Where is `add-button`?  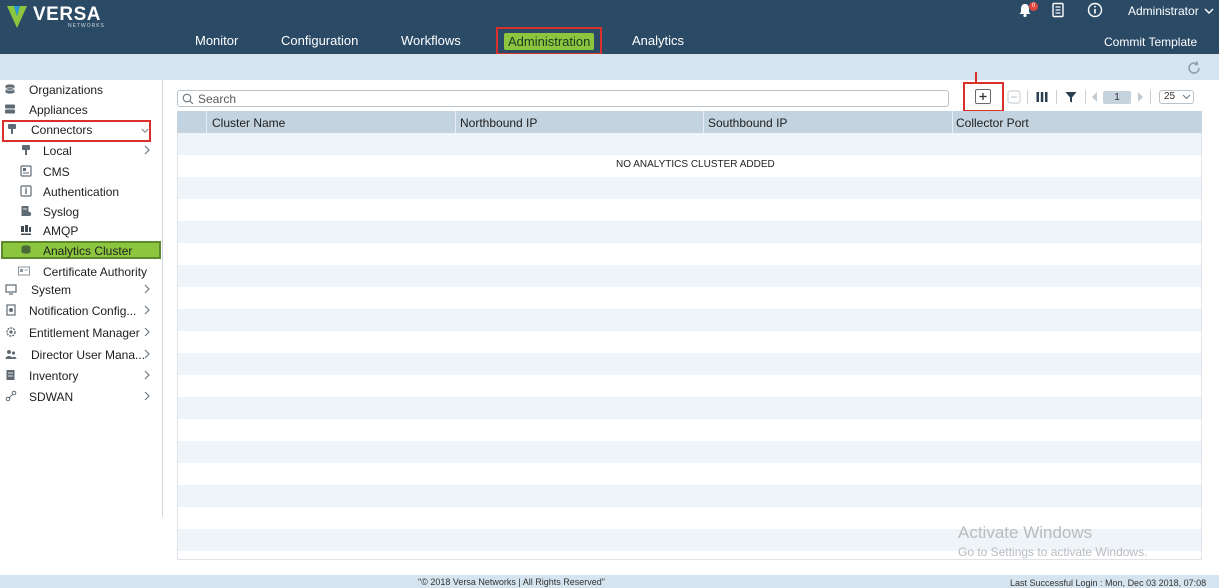
add-button is located at coordinates (983, 96).